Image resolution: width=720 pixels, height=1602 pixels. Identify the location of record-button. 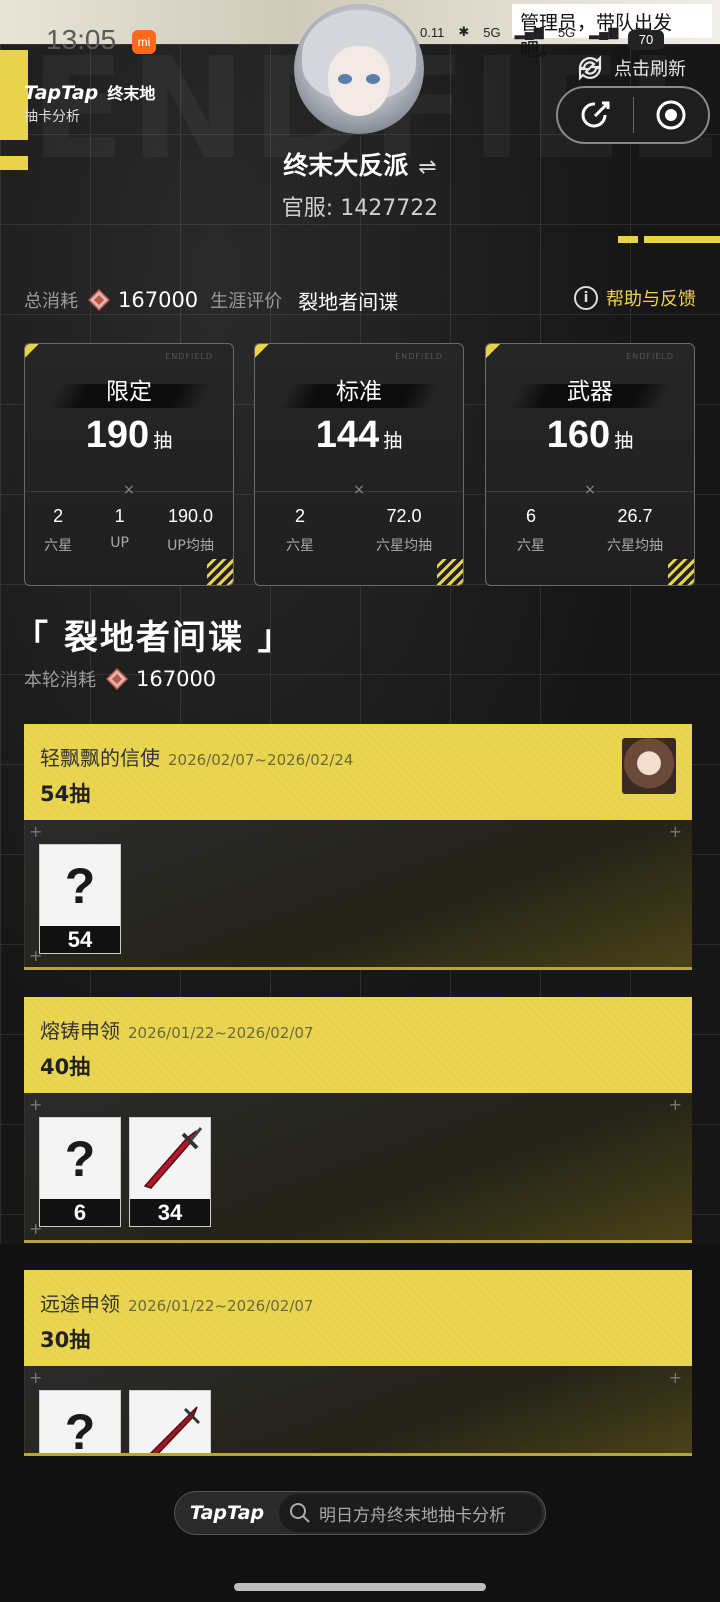
(671, 115).